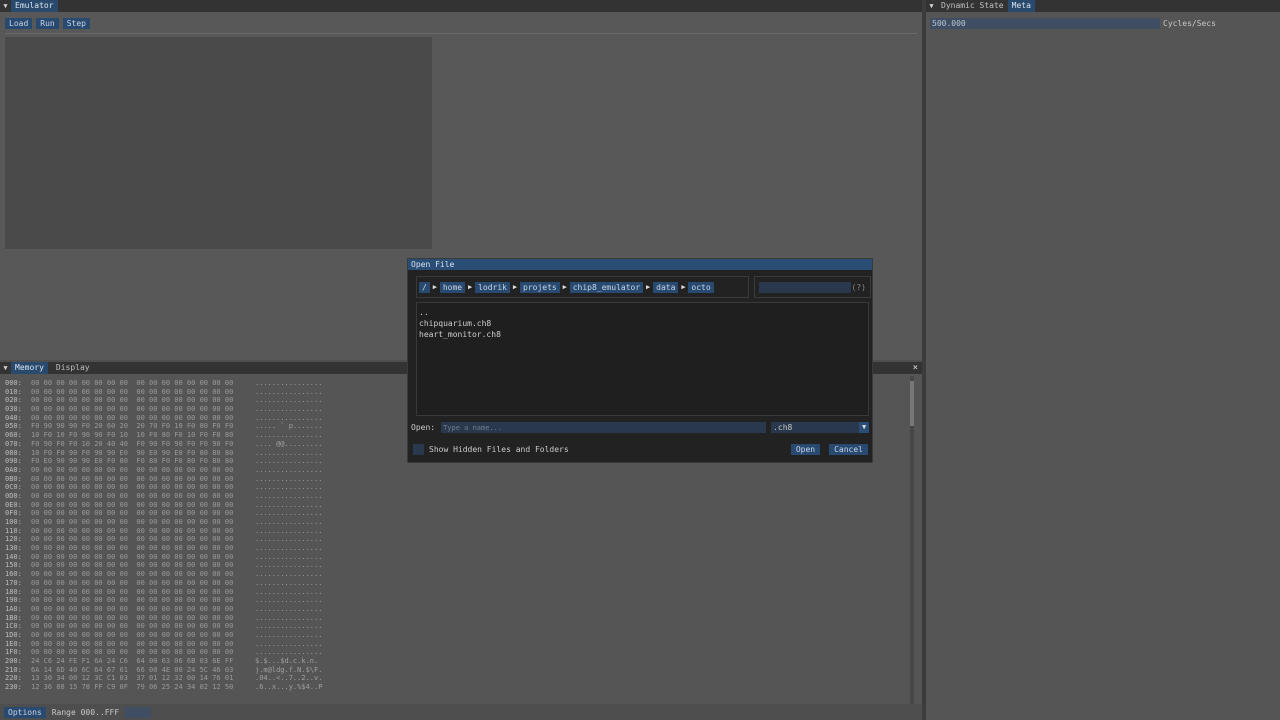  What do you see at coordinates (540, 287) in the screenshot?
I see `breadcrumb-projets: projets` at bounding box center [540, 287].